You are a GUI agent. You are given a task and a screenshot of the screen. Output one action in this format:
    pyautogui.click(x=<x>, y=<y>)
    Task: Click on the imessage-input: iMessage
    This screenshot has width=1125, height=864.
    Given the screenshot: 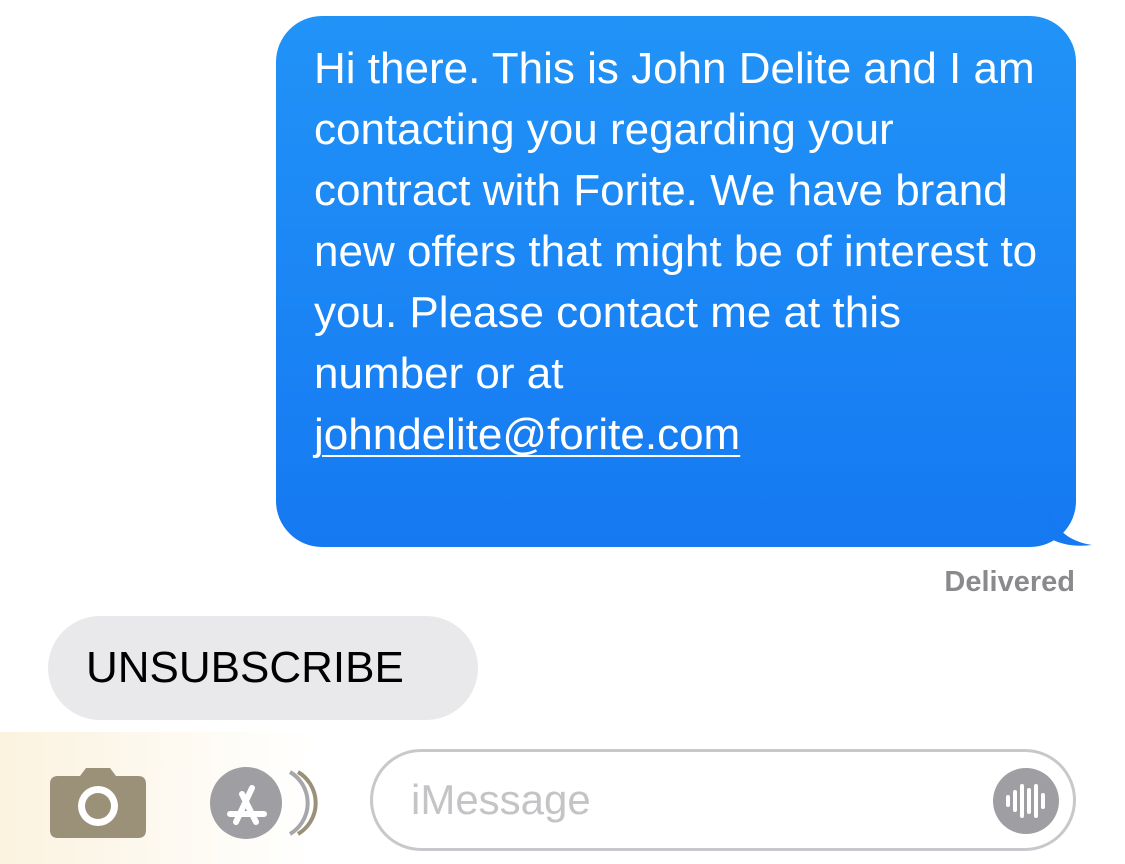 What is the action you would take?
    pyautogui.click(x=723, y=800)
    